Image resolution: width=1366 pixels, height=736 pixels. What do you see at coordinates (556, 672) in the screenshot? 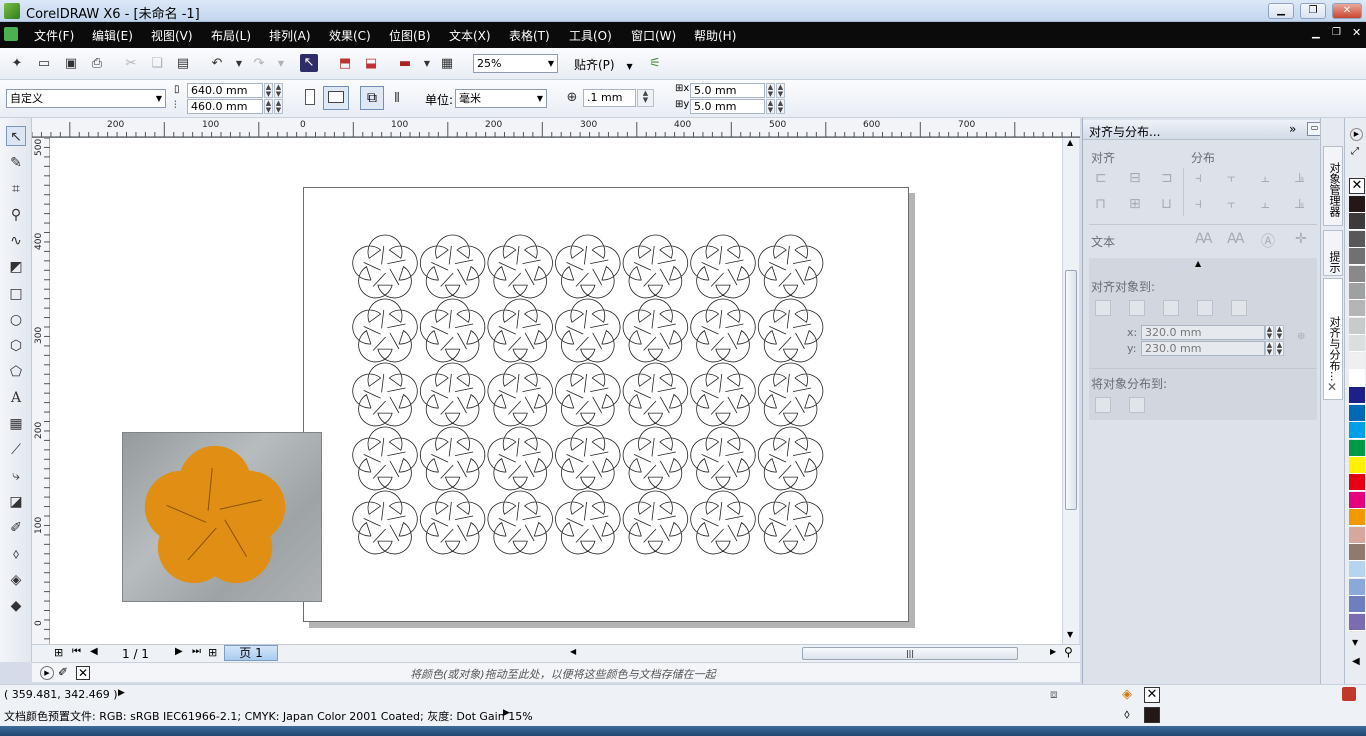
I see `document-palette: ▶ ✐ ✕ 将颜色(或对象)拖动至此处，以便将这些颜色与文档存储在一起` at bounding box center [556, 672].